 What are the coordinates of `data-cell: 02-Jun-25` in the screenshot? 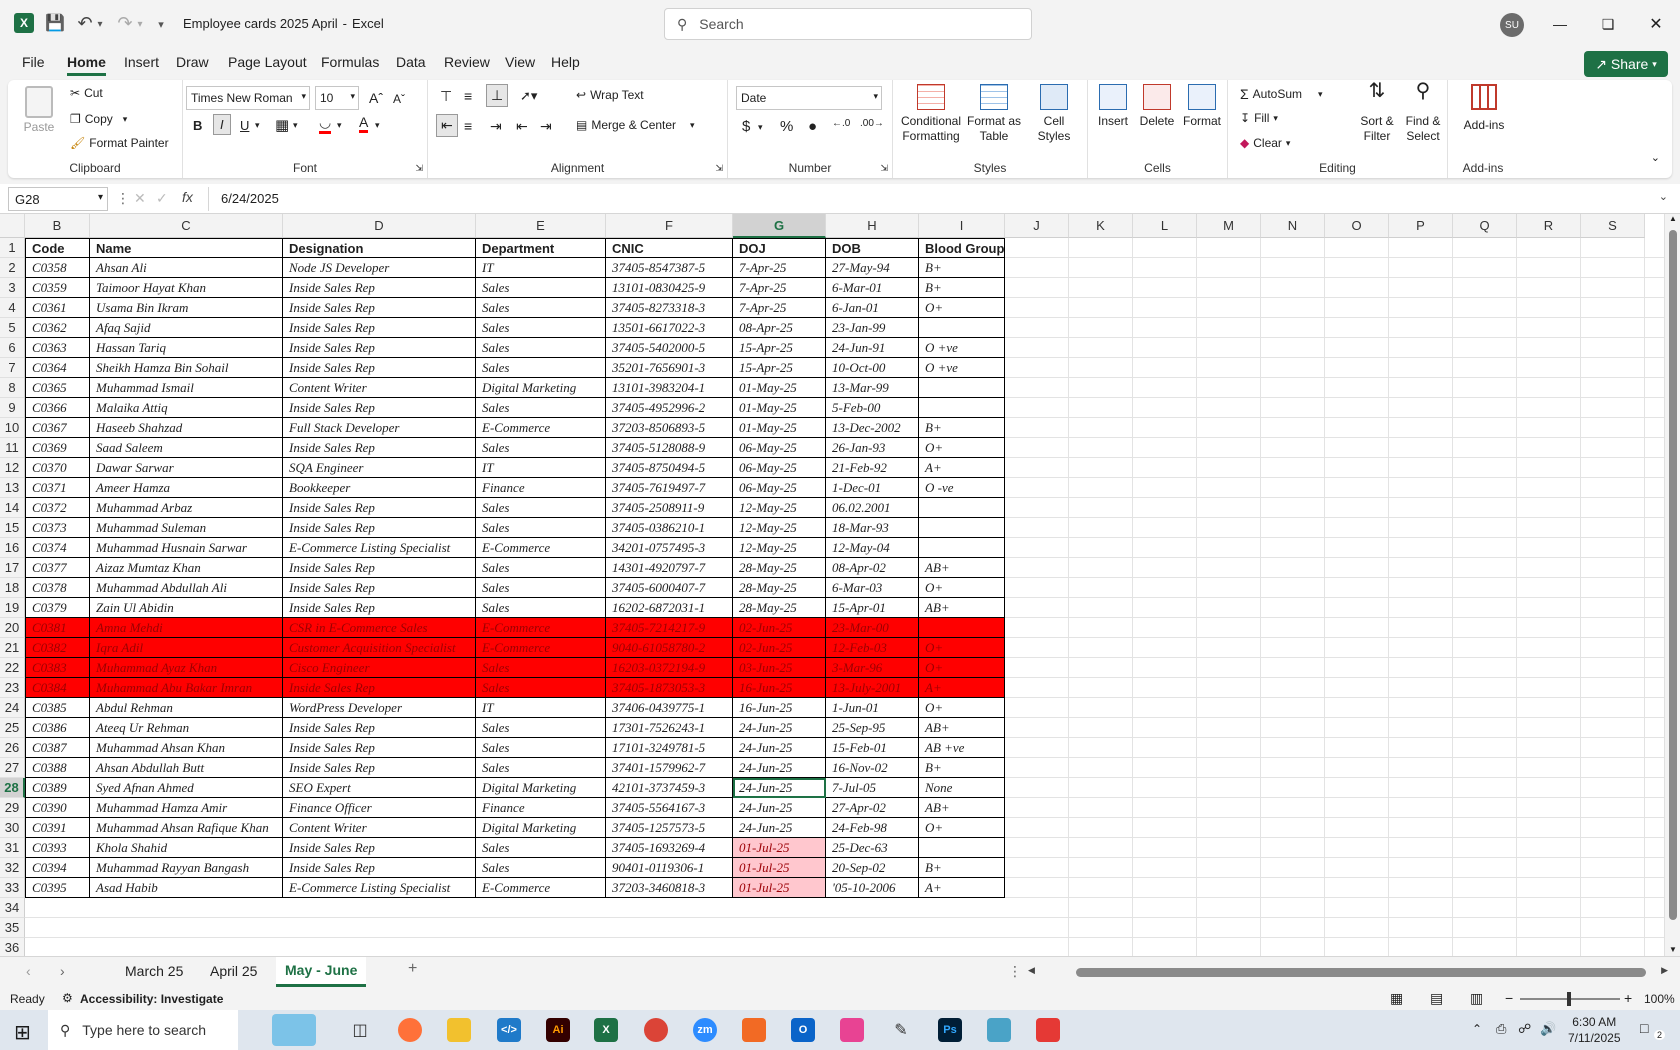 It's located at (779, 648).